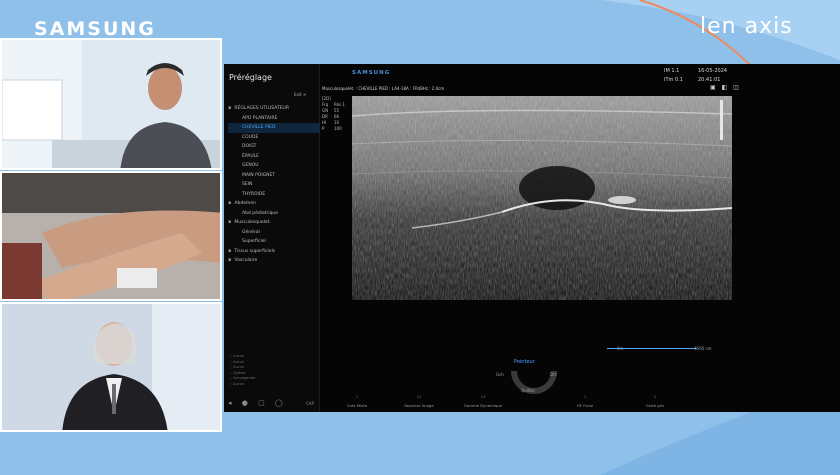  What do you see at coordinates (371, 73) in the screenshot?
I see `us-brand: SAMSUNG` at bounding box center [371, 73].